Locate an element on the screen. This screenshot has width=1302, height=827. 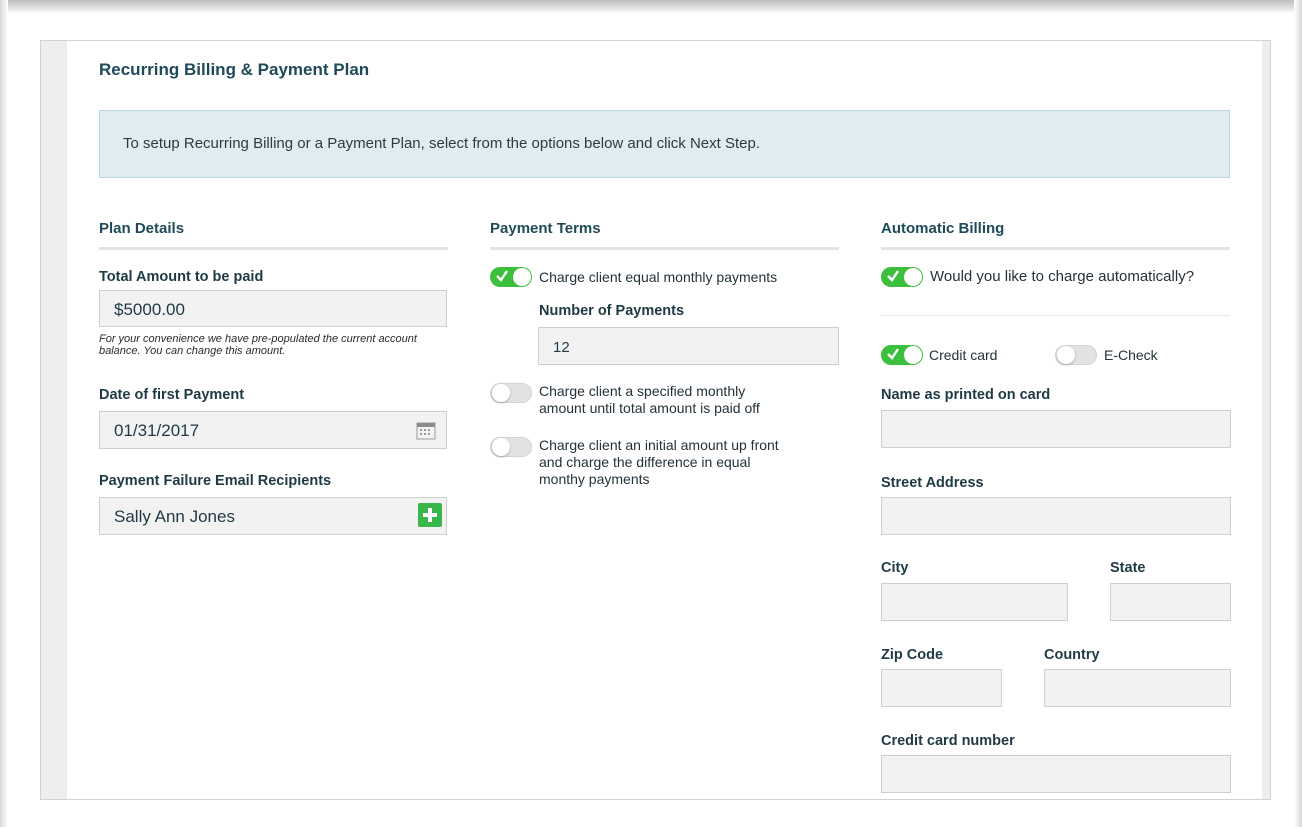
date-field: 01/31/2017 is located at coordinates (273, 430).